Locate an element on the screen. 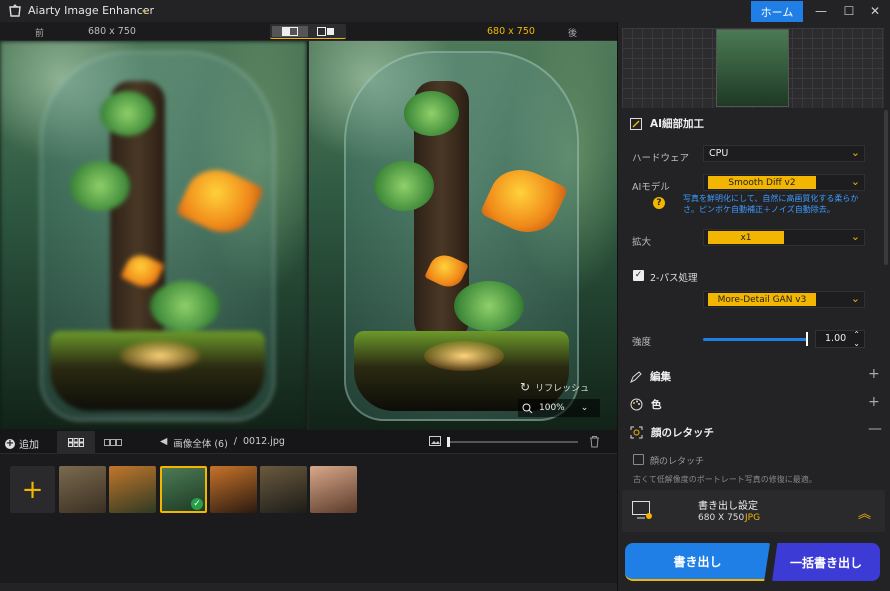 Image resolution: width=890 pixels, height=591 pixels. ai-model-value: Smooth Diff v2 is located at coordinates (762, 182).